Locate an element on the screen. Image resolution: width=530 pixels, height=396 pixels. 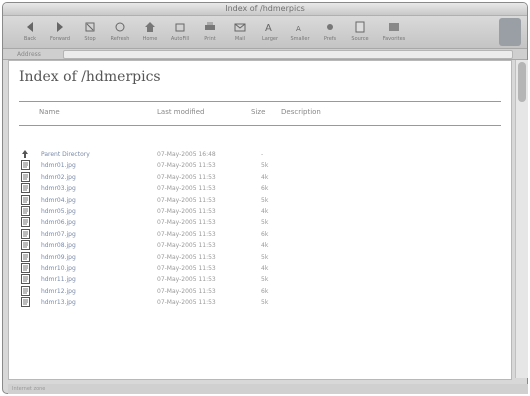
toolbar-button-prefs: Prefs is located at coordinates (330, 32).